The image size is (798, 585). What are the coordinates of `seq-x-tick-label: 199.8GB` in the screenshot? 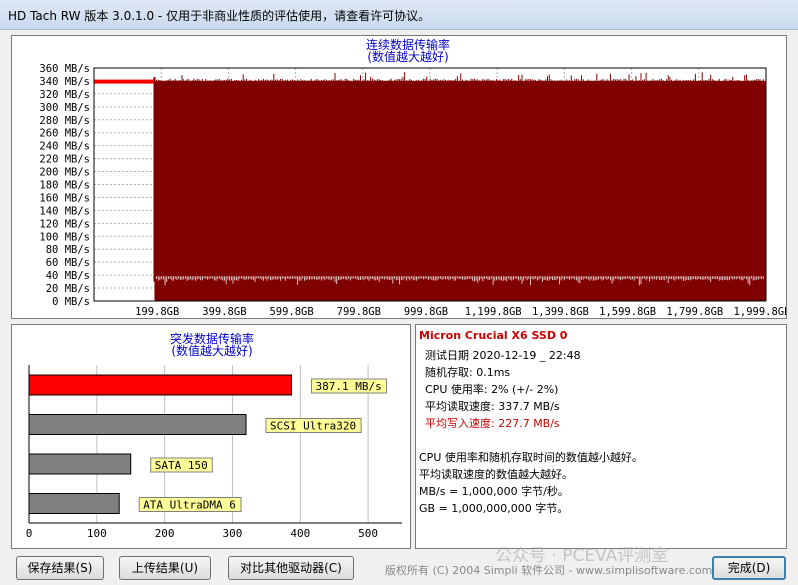 It's located at (157, 312).